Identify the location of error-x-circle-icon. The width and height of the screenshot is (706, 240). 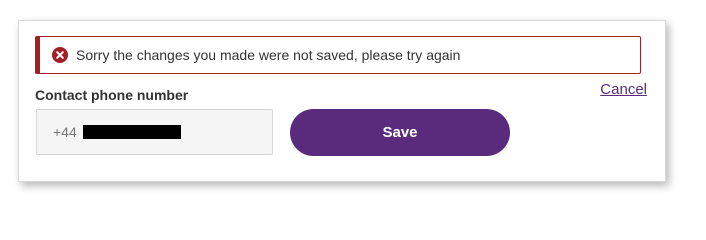
(60, 55).